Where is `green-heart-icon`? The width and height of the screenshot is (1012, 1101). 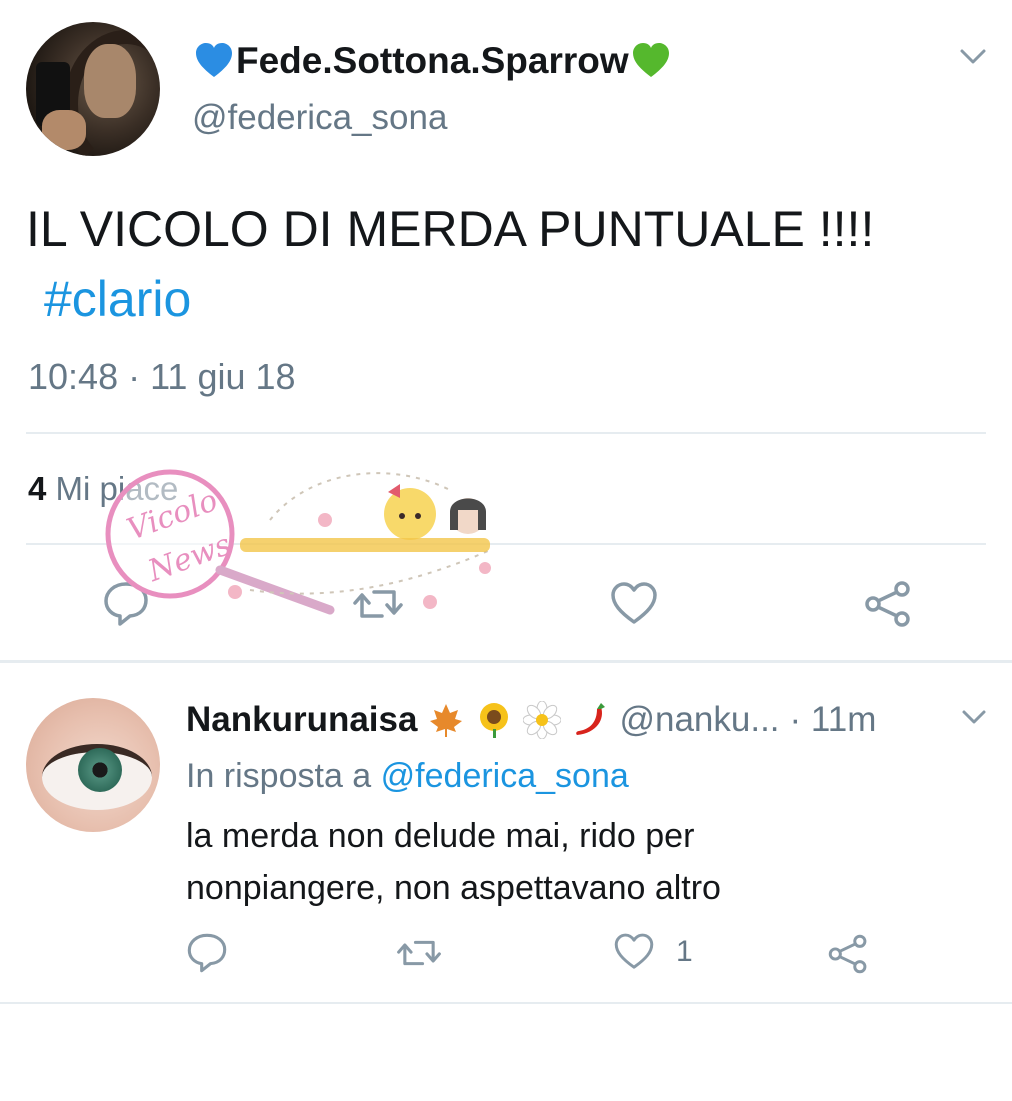
green-heart-icon is located at coordinates (650, 60).